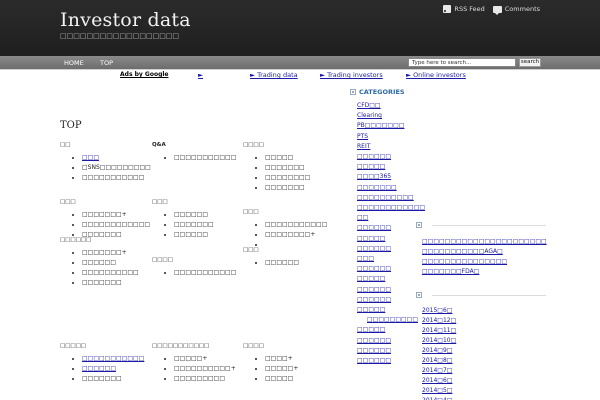  Describe the element at coordinates (181, 346) in the screenshot. I see `block-title: □□□□□□□□□□□` at that location.